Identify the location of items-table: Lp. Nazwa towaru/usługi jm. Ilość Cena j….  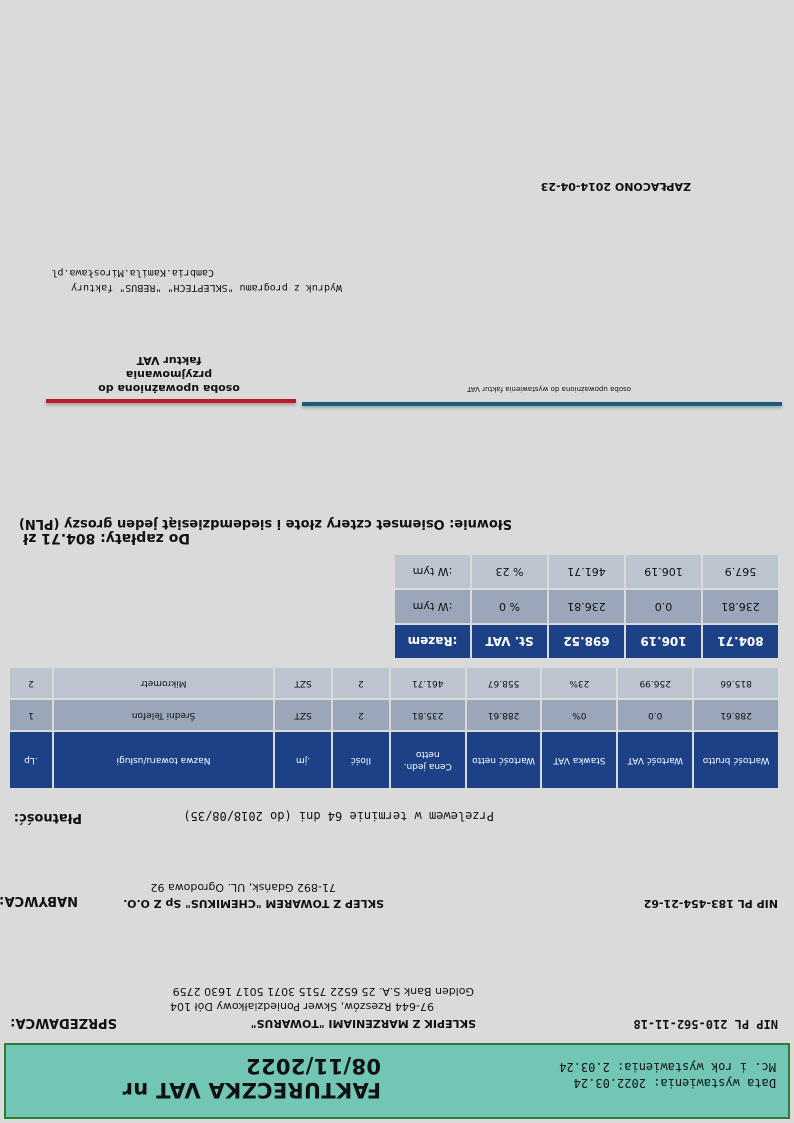
(394, 728).